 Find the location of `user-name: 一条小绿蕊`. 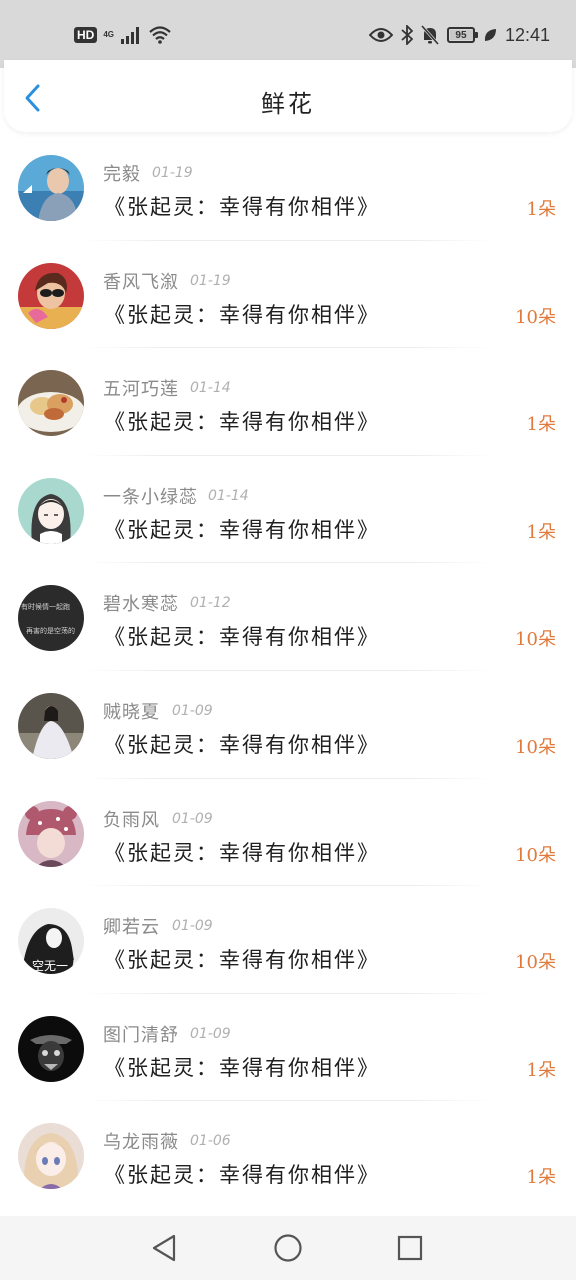

user-name: 一条小绿蕊 is located at coordinates (150, 497).